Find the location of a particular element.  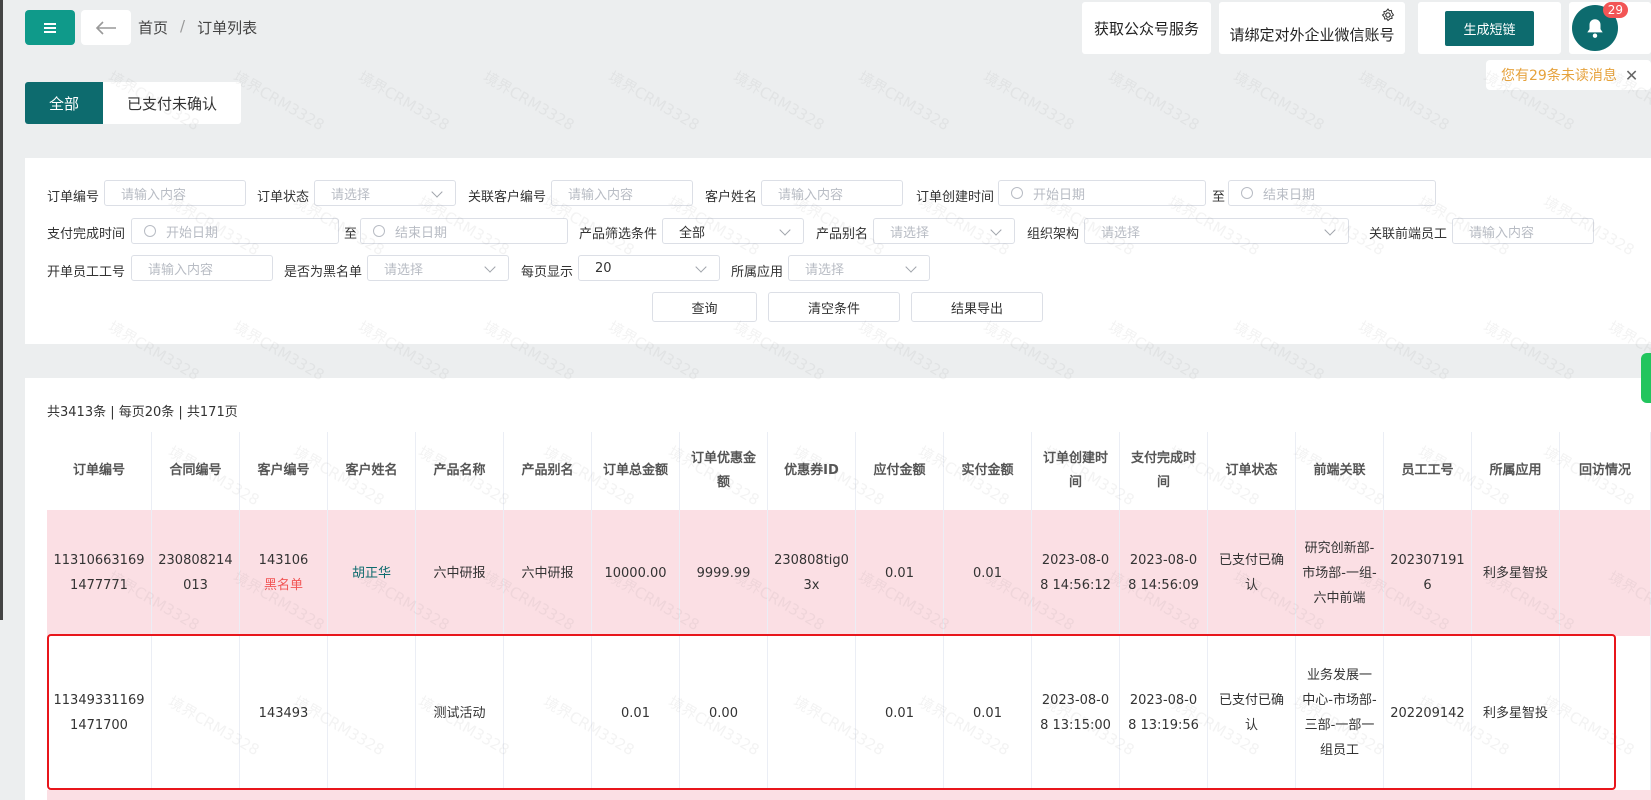

blacklist-select: 请选择 is located at coordinates (438, 268).